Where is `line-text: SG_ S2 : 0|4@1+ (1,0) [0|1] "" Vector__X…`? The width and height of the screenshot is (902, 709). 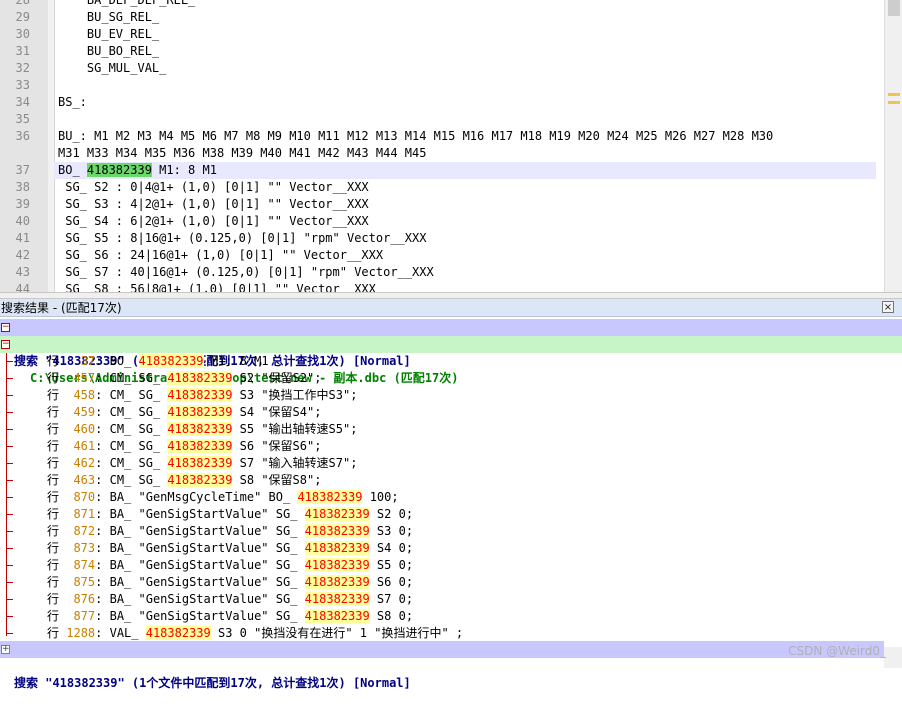
line-text: SG_ S2 : 0|4@1+ (1,0) [0|1] "" Vector__X… is located at coordinates (213, 187).